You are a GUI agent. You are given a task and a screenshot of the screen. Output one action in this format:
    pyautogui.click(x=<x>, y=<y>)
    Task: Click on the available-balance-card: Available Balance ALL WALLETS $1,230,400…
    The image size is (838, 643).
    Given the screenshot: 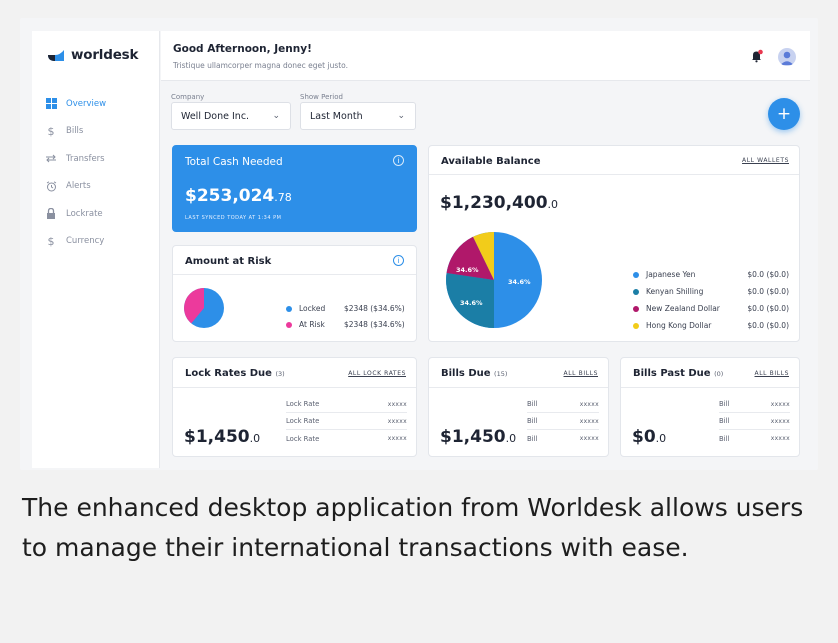 What is the action you would take?
    pyautogui.click(x=614, y=243)
    